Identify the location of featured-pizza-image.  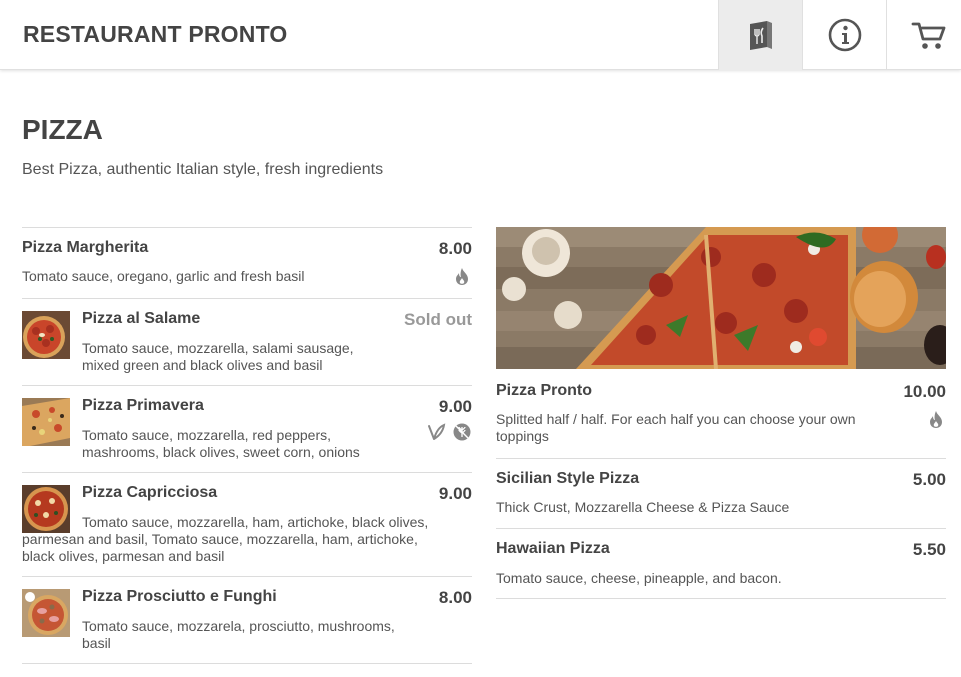
(721, 298).